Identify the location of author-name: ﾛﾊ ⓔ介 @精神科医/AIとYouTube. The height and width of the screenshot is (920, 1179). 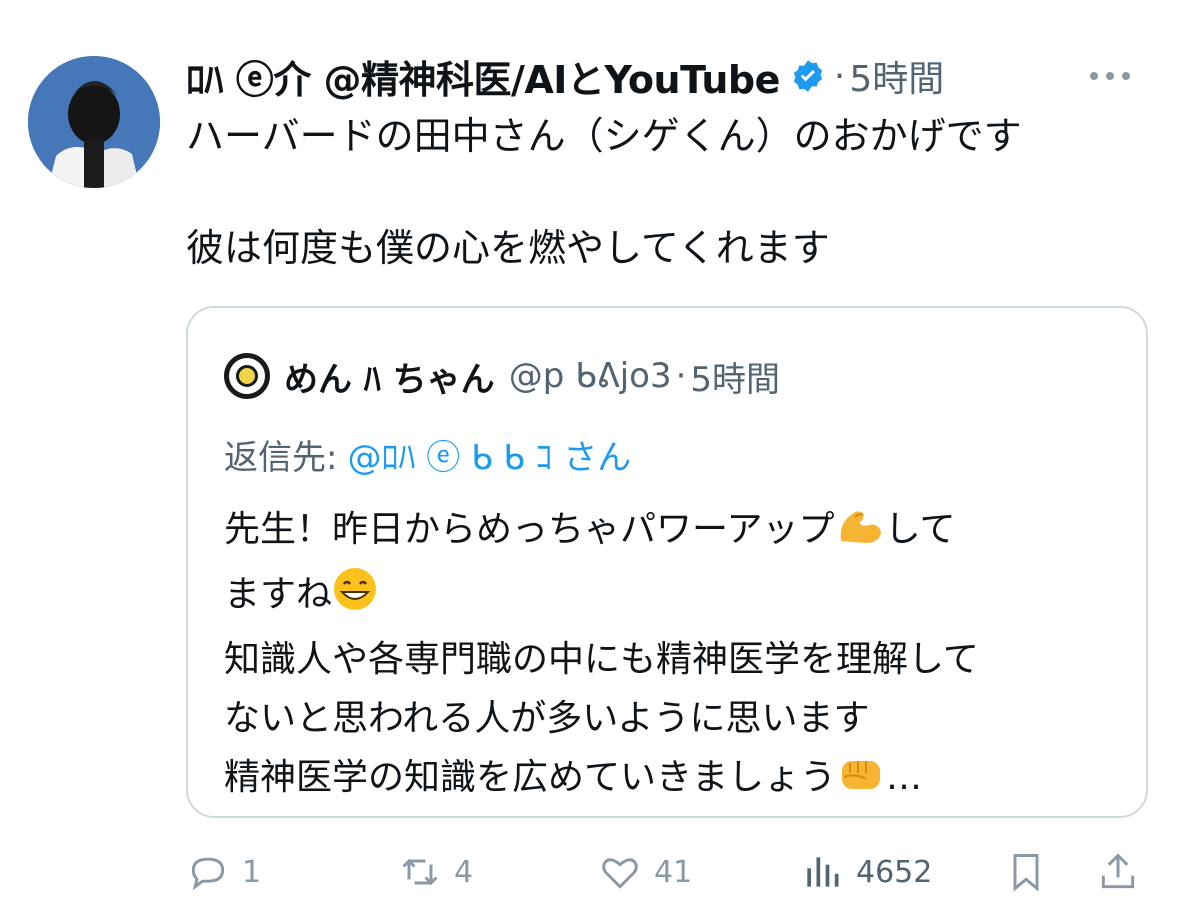
(483, 76).